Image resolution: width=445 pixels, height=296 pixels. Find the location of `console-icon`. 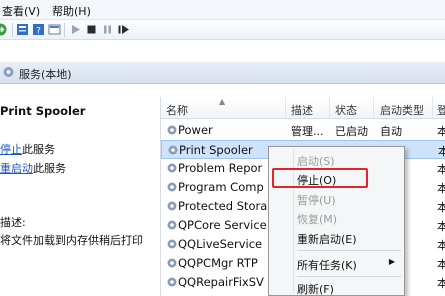

console-icon is located at coordinates (54, 29).